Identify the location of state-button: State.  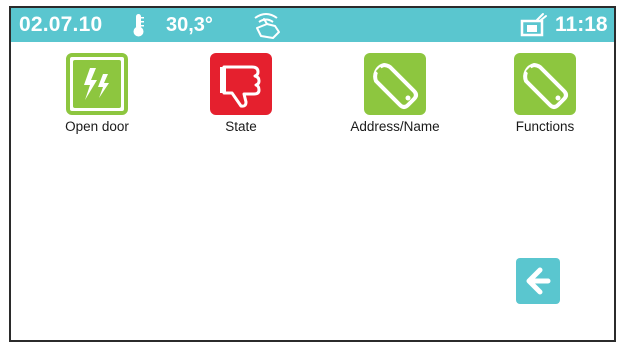
(241, 93).